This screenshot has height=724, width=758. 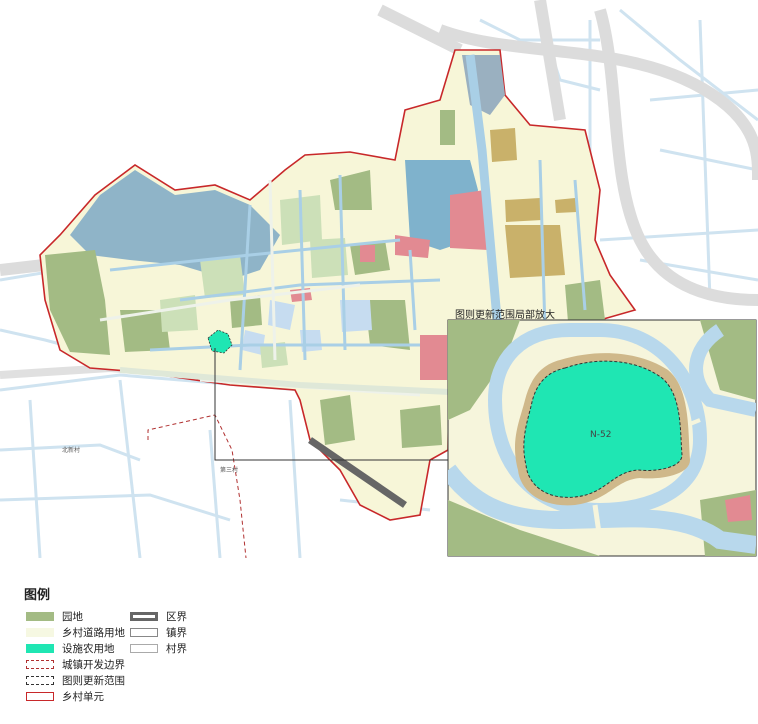 What do you see at coordinates (40, 696) in the screenshot?
I see `rural-unit-swatch` at bounding box center [40, 696].